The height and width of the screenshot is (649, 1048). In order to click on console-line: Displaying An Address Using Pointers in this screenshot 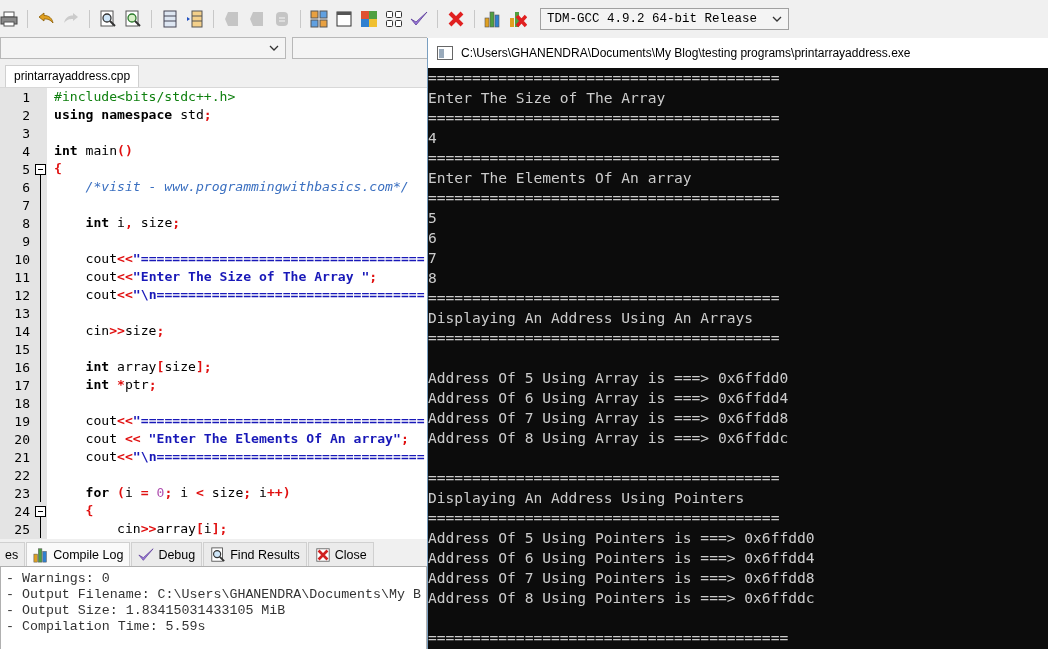, I will do `click(587, 498)`.